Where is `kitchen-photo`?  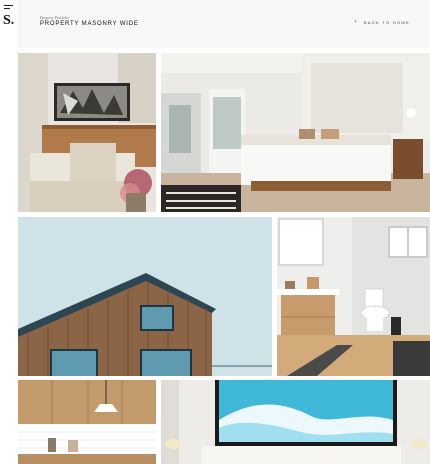 kitchen-photo is located at coordinates (87, 422).